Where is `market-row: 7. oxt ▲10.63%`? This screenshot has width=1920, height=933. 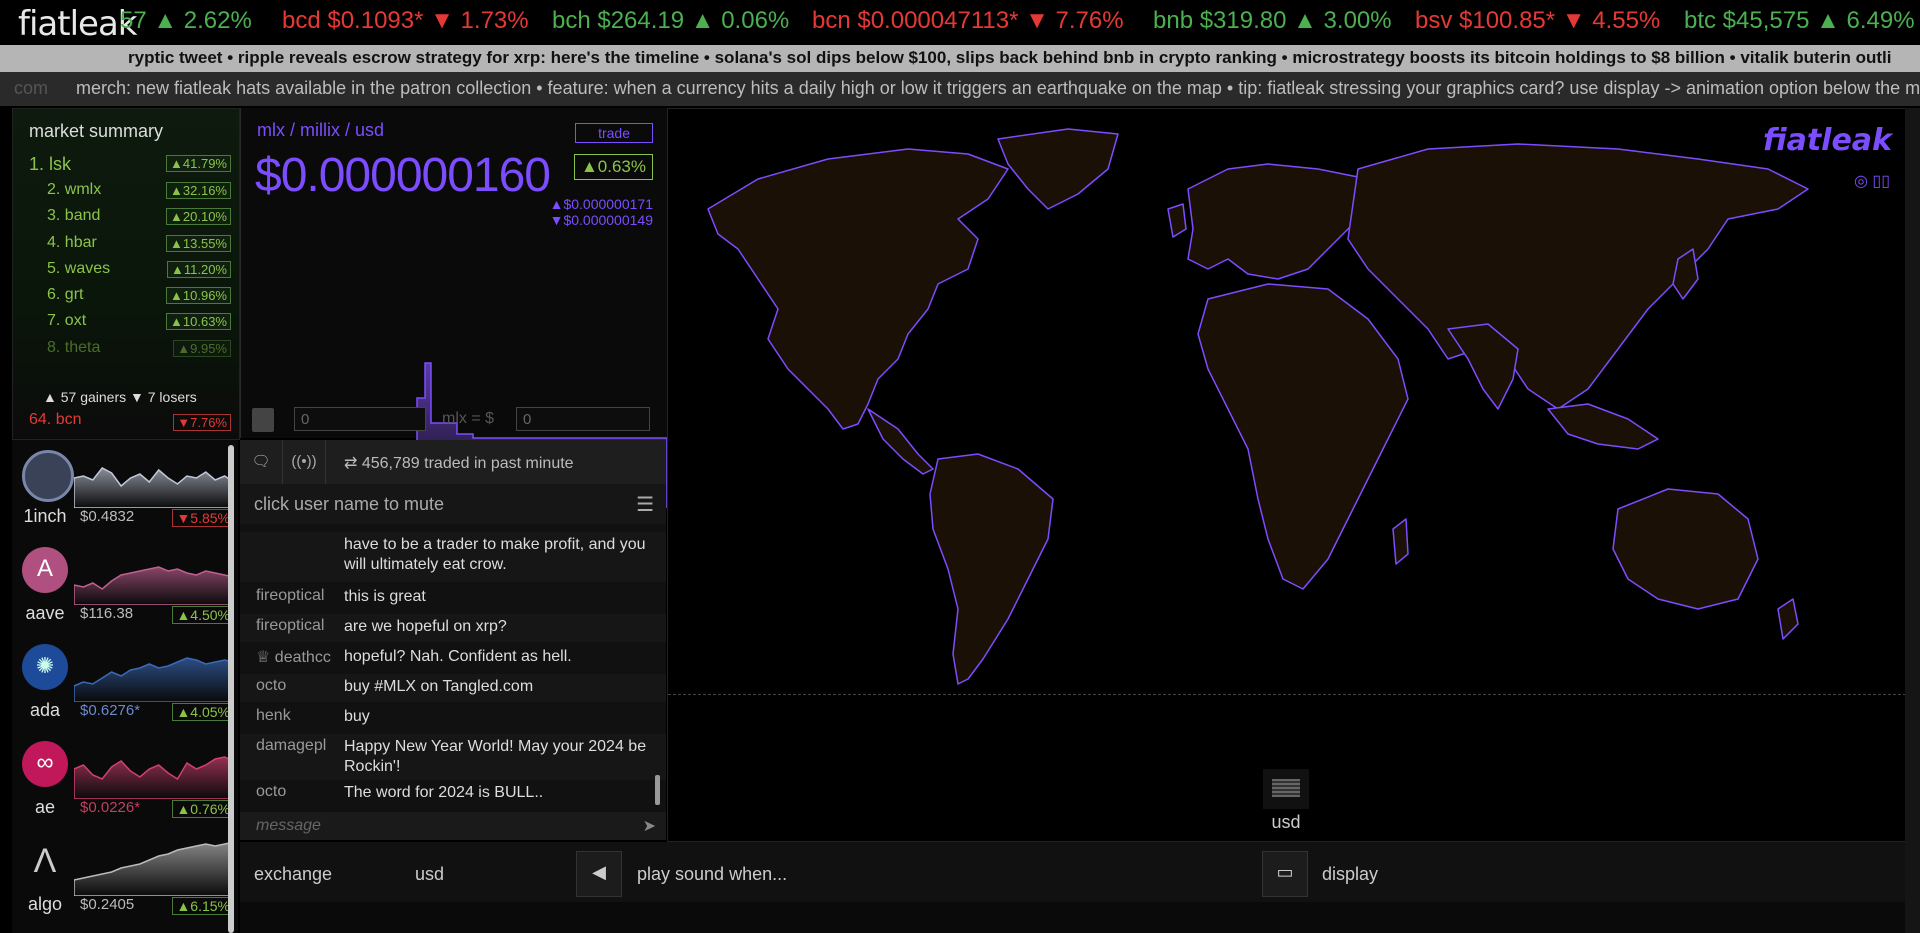 market-row: 7. oxt ▲10.63% is located at coordinates (126, 322).